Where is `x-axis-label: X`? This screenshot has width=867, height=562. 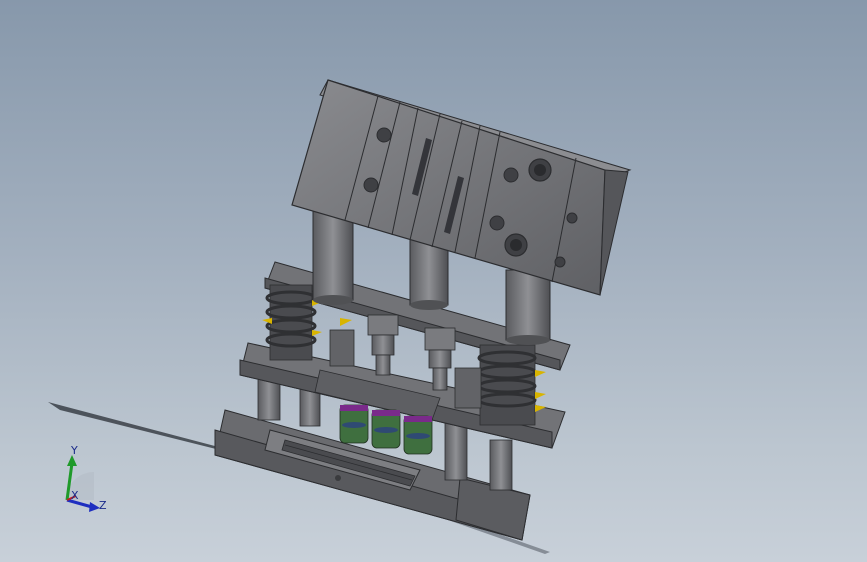 x-axis-label: X is located at coordinates (75, 495).